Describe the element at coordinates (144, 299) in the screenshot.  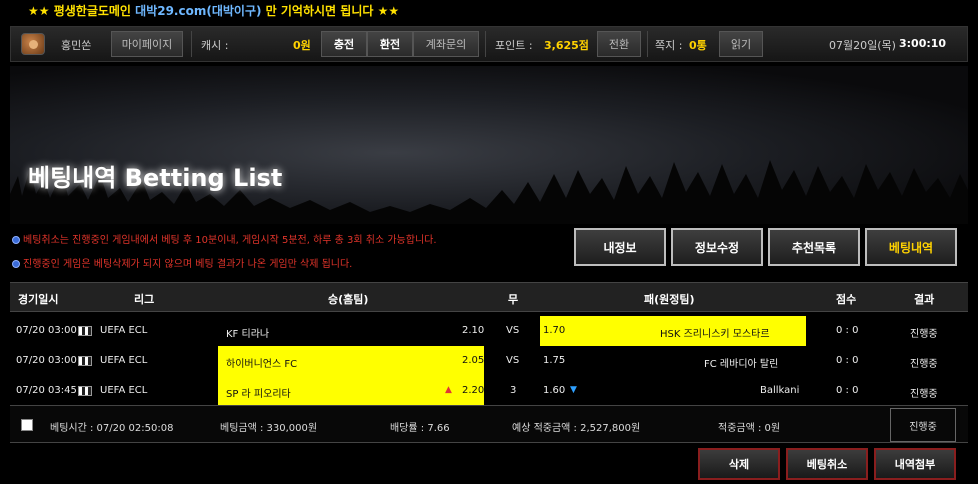
I see `header-league: 리그` at that location.